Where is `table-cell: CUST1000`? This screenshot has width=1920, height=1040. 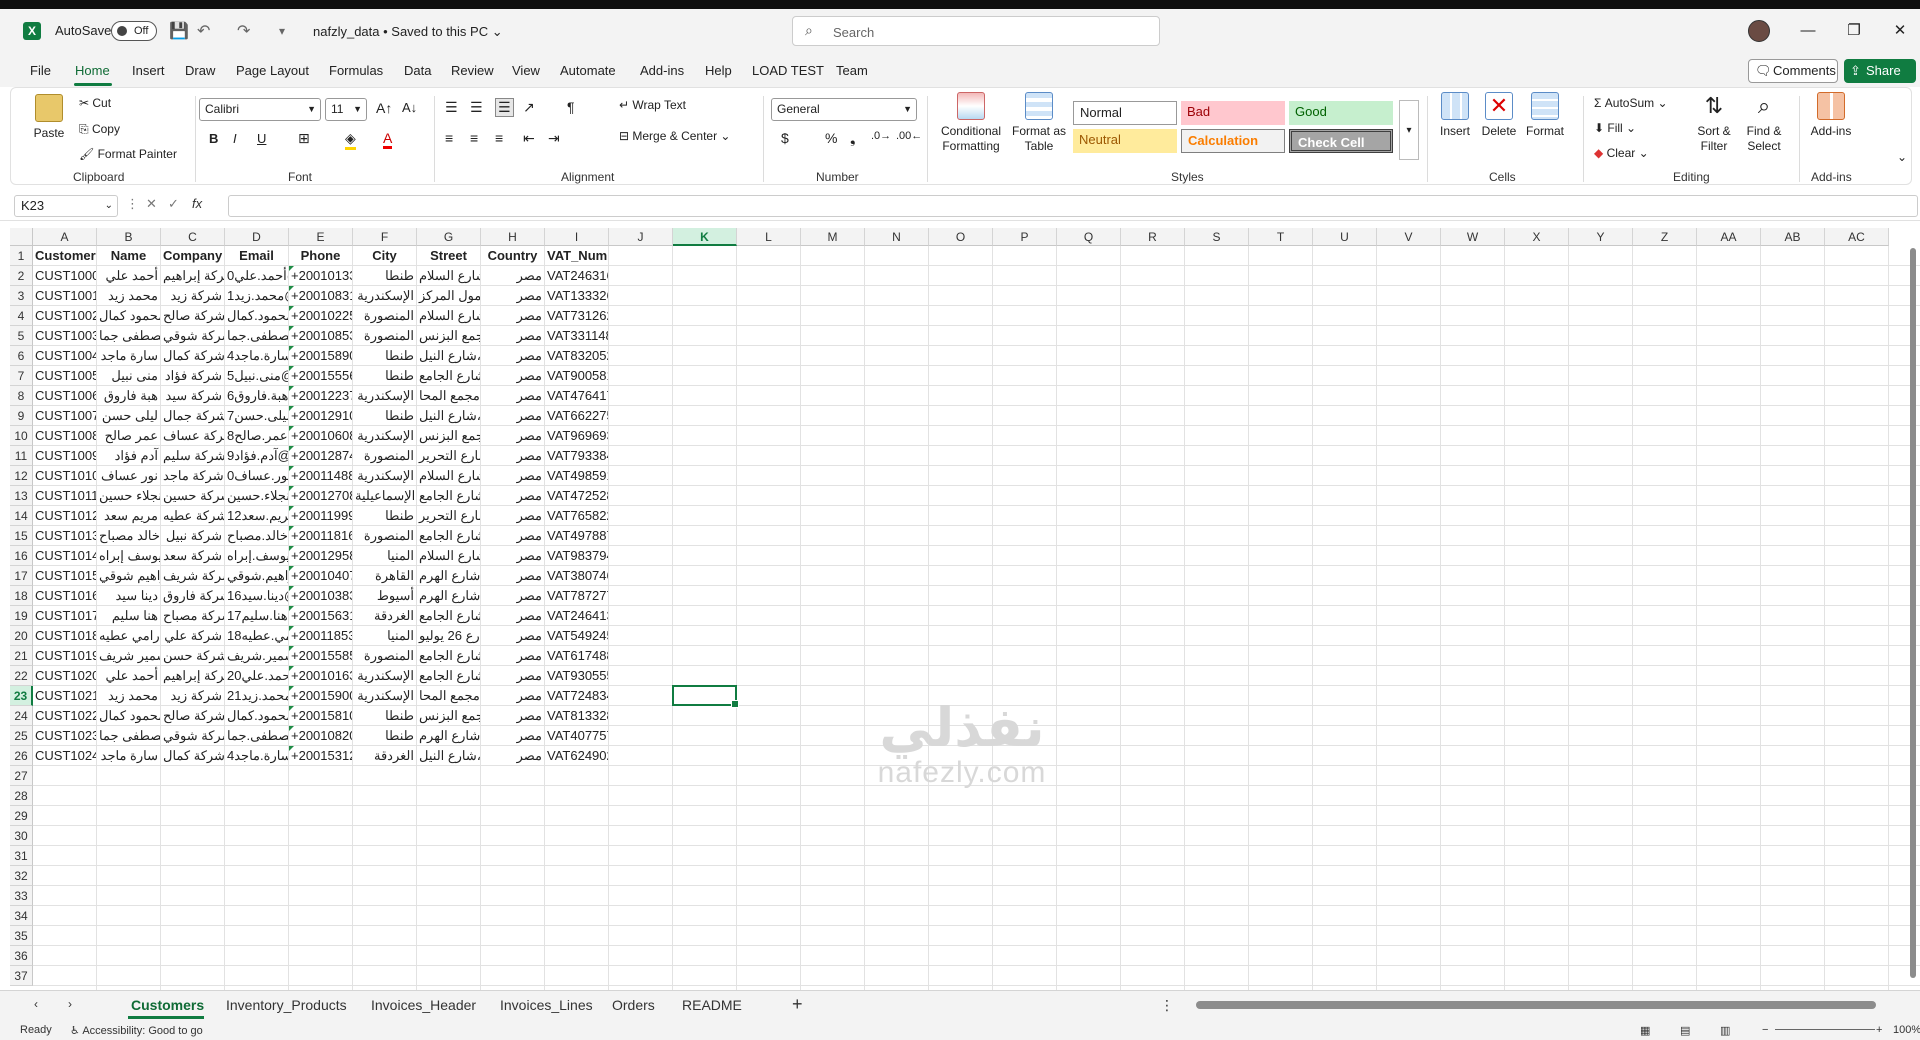
table-cell: CUST1000 is located at coordinates (64, 276).